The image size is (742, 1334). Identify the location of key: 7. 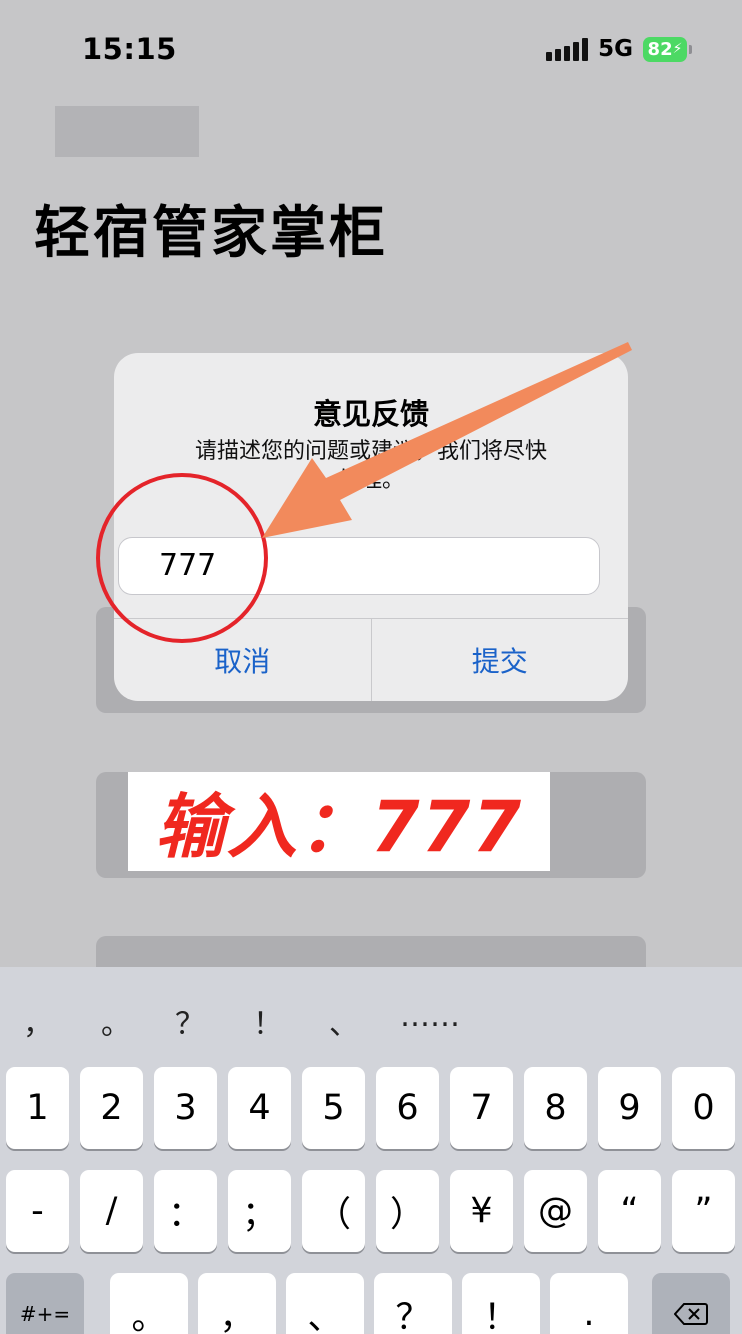
(481, 1108).